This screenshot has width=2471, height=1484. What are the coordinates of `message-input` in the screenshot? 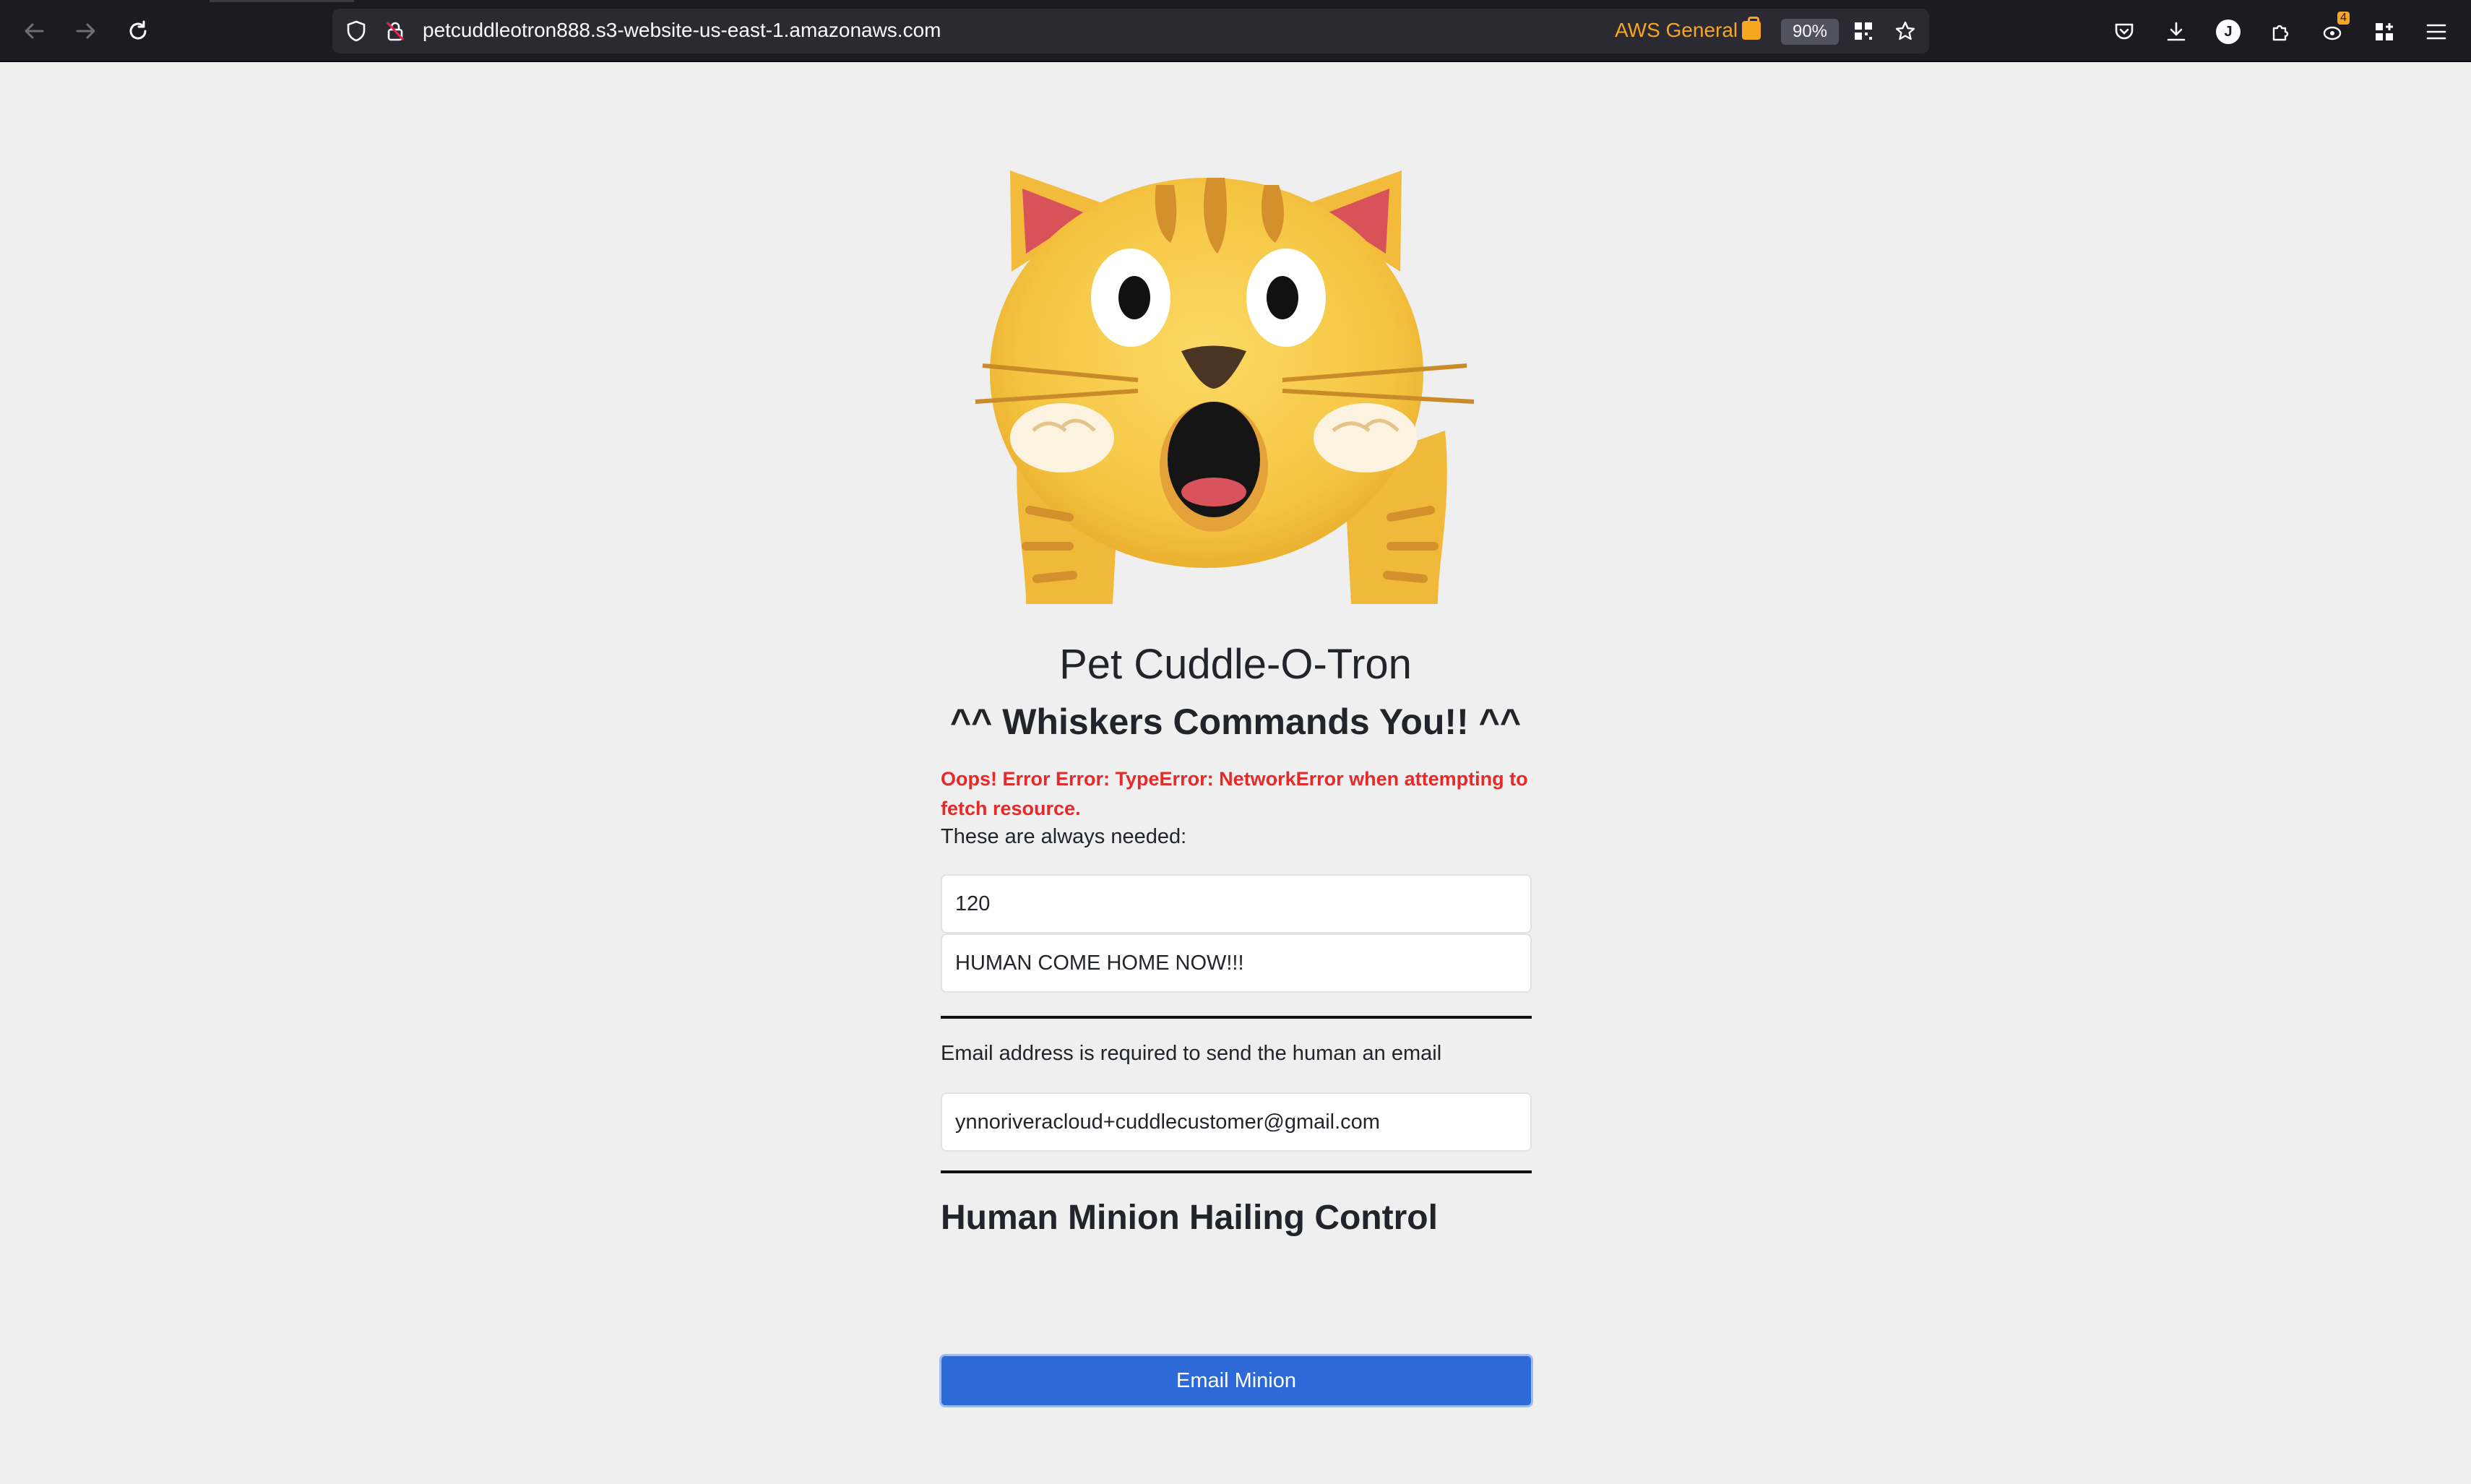 It's located at (1236, 963).